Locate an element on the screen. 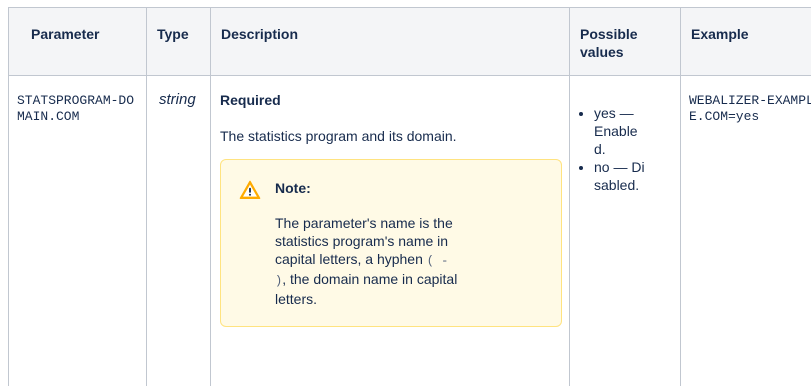 The height and width of the screenshot is (386, 811). values-list: yes — Enabled. no — Disabled. is located at coordinates (622, 149).